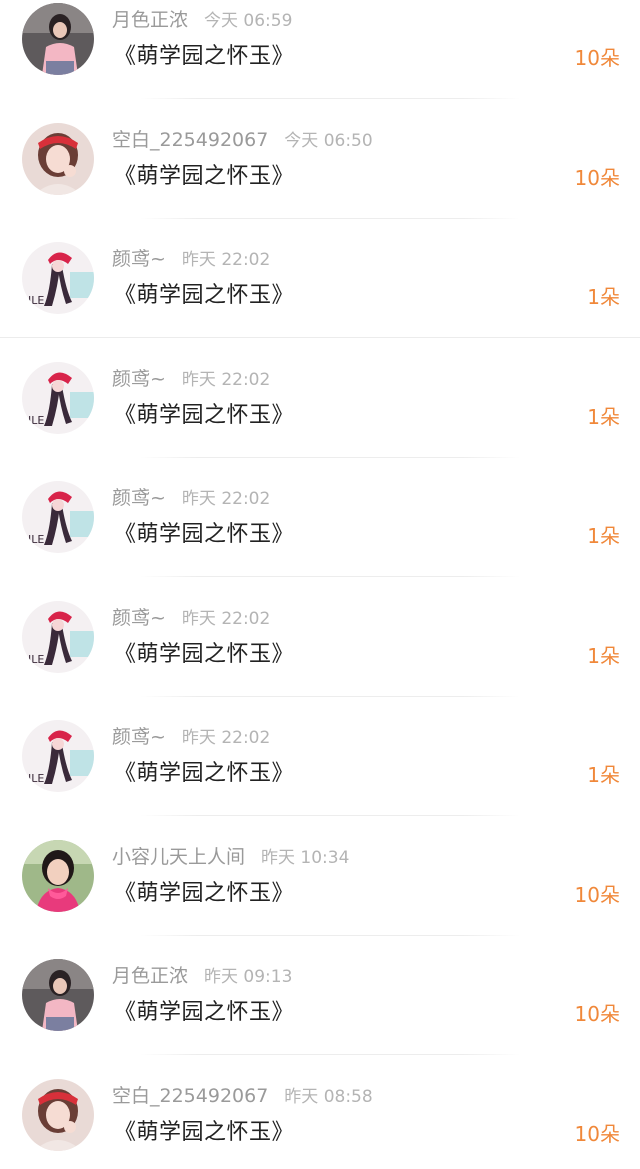 This screenshot has width=640, height=1169. I want to click on timestamp: 昨天 08:58, so click(328, 1096).